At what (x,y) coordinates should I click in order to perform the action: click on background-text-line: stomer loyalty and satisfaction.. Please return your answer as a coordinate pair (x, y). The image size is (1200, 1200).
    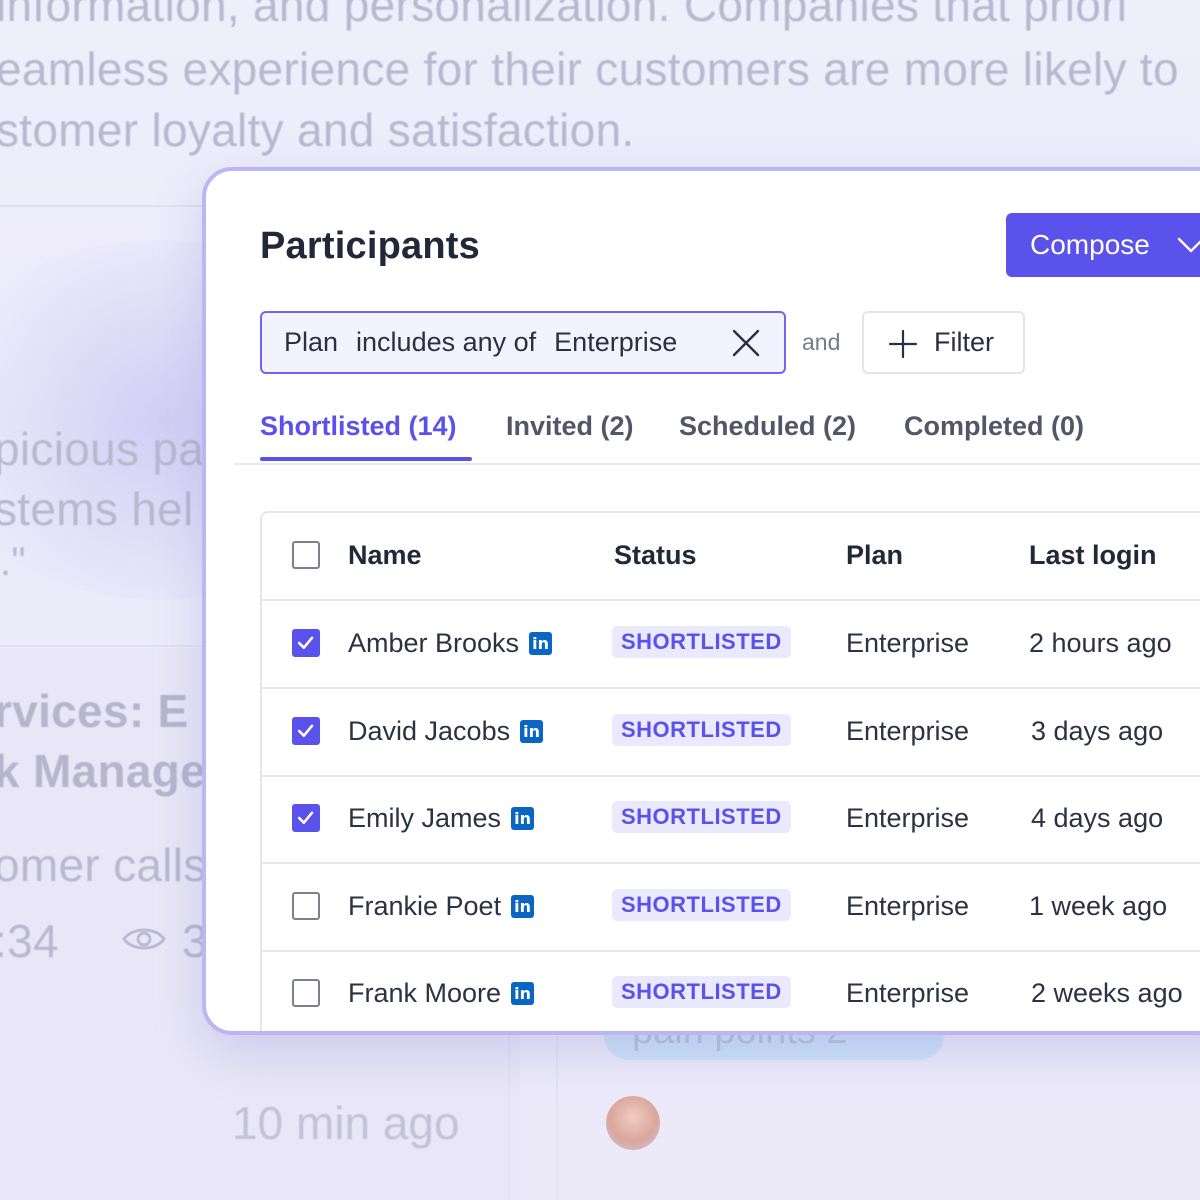
    Looking at the image, I should click on (317, 130).